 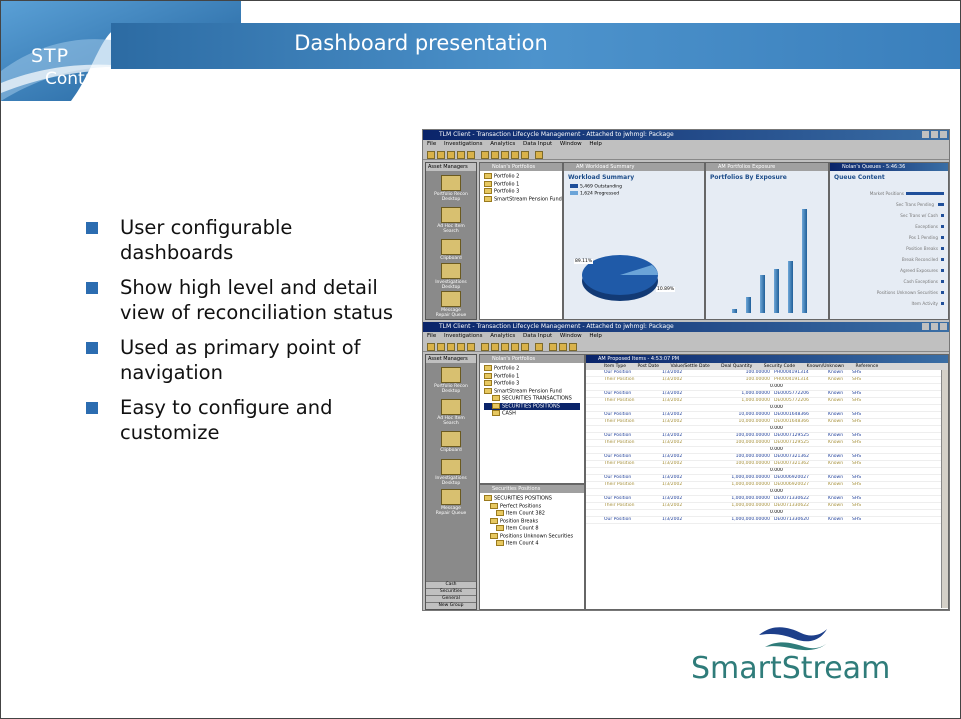 I want to click on nav-group-new: New Group, so click(x=451, y=605).